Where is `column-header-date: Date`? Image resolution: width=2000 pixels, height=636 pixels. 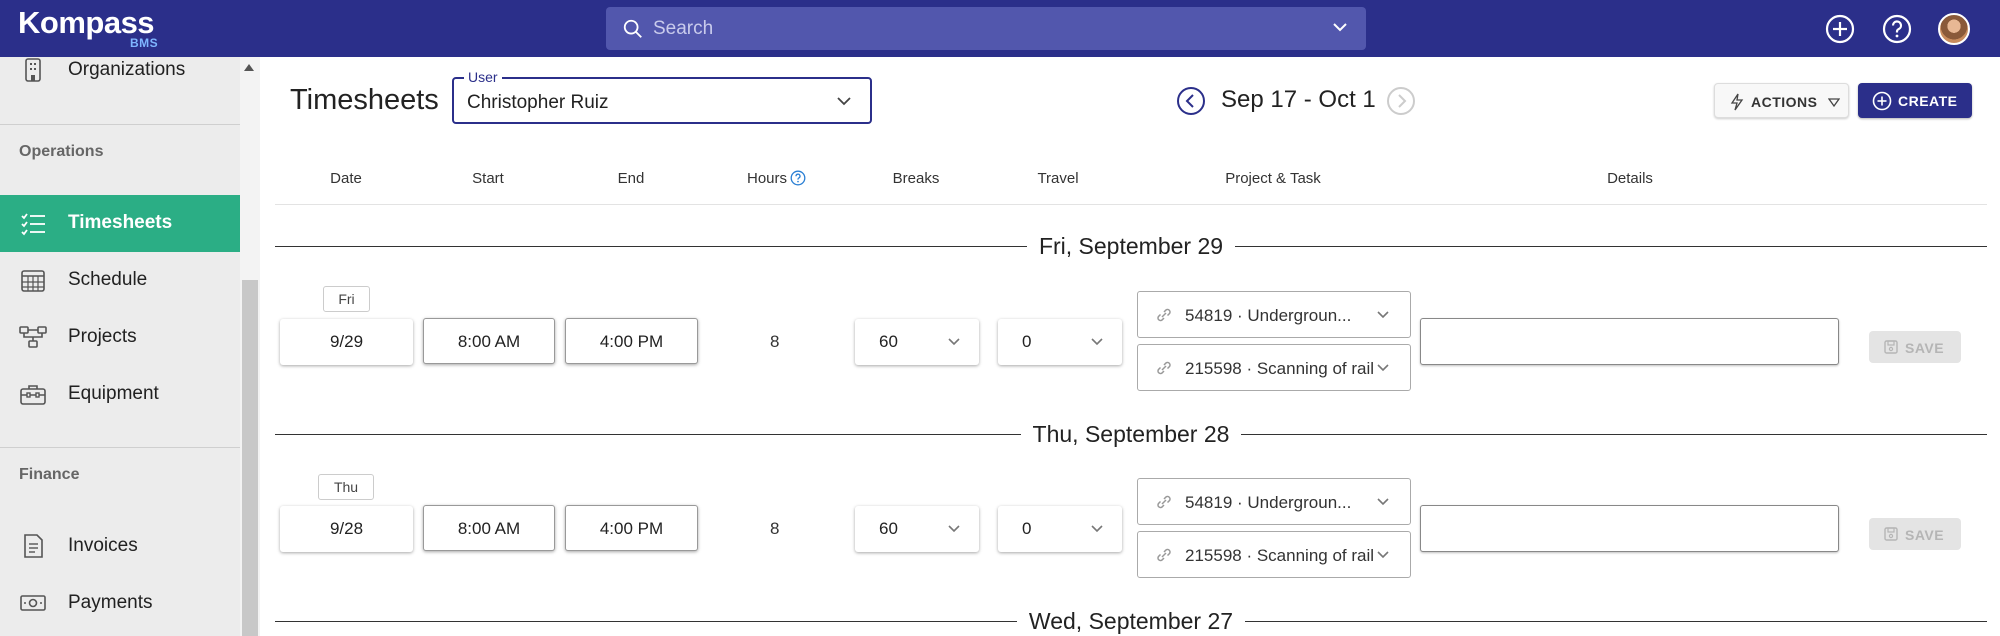
column-header-date: Date is located at coordinates (346, 178).